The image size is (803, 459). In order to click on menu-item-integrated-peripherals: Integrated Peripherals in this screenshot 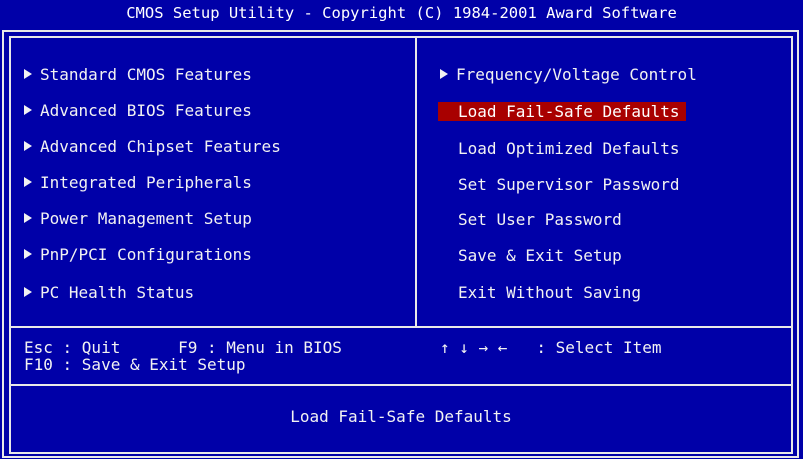, I will do `click(138, 183)`.